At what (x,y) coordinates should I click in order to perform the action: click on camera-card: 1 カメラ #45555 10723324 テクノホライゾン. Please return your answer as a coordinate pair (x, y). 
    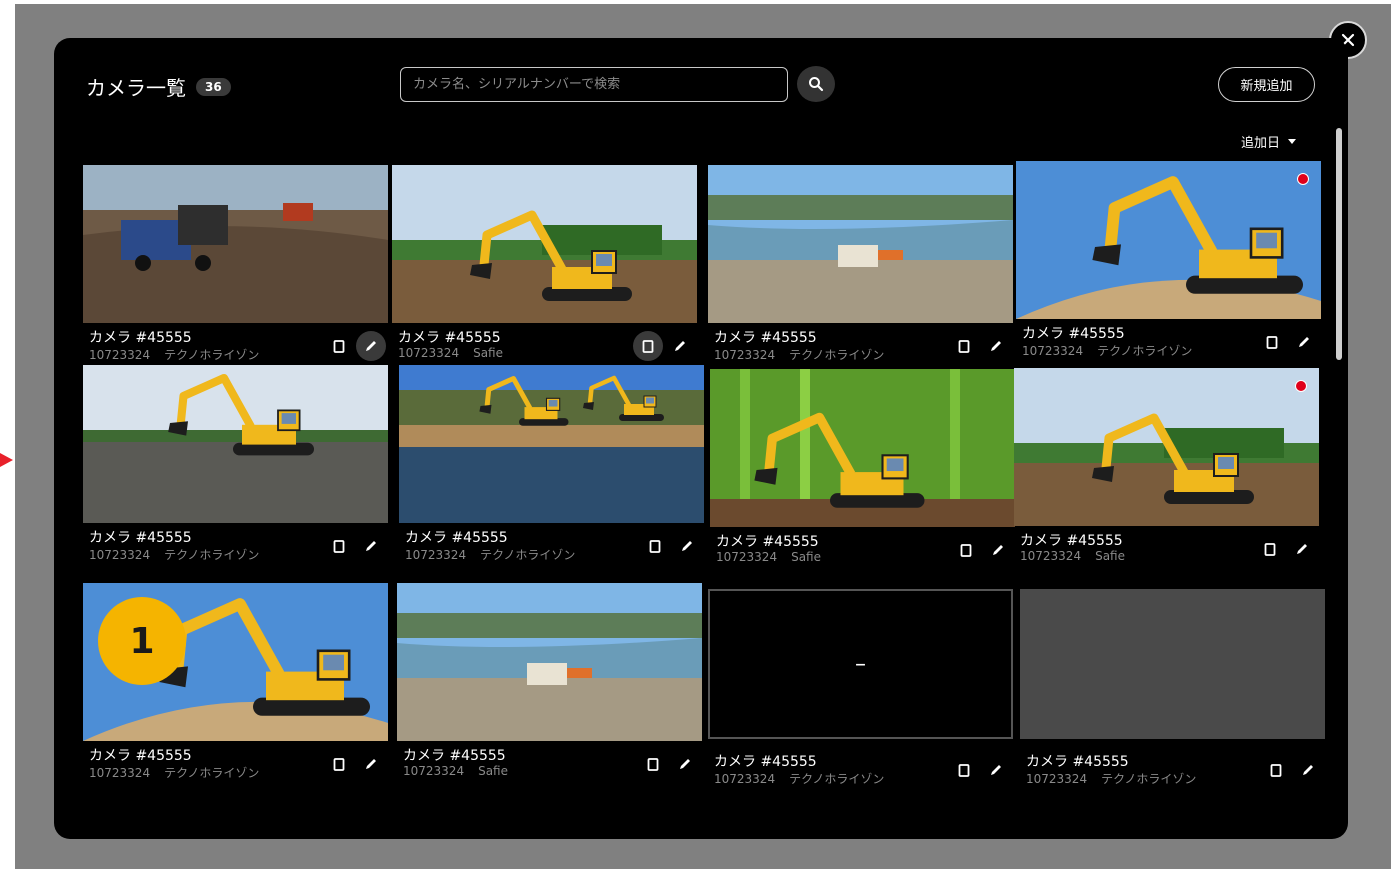
    Looking at the image, I should click on (235, 681).